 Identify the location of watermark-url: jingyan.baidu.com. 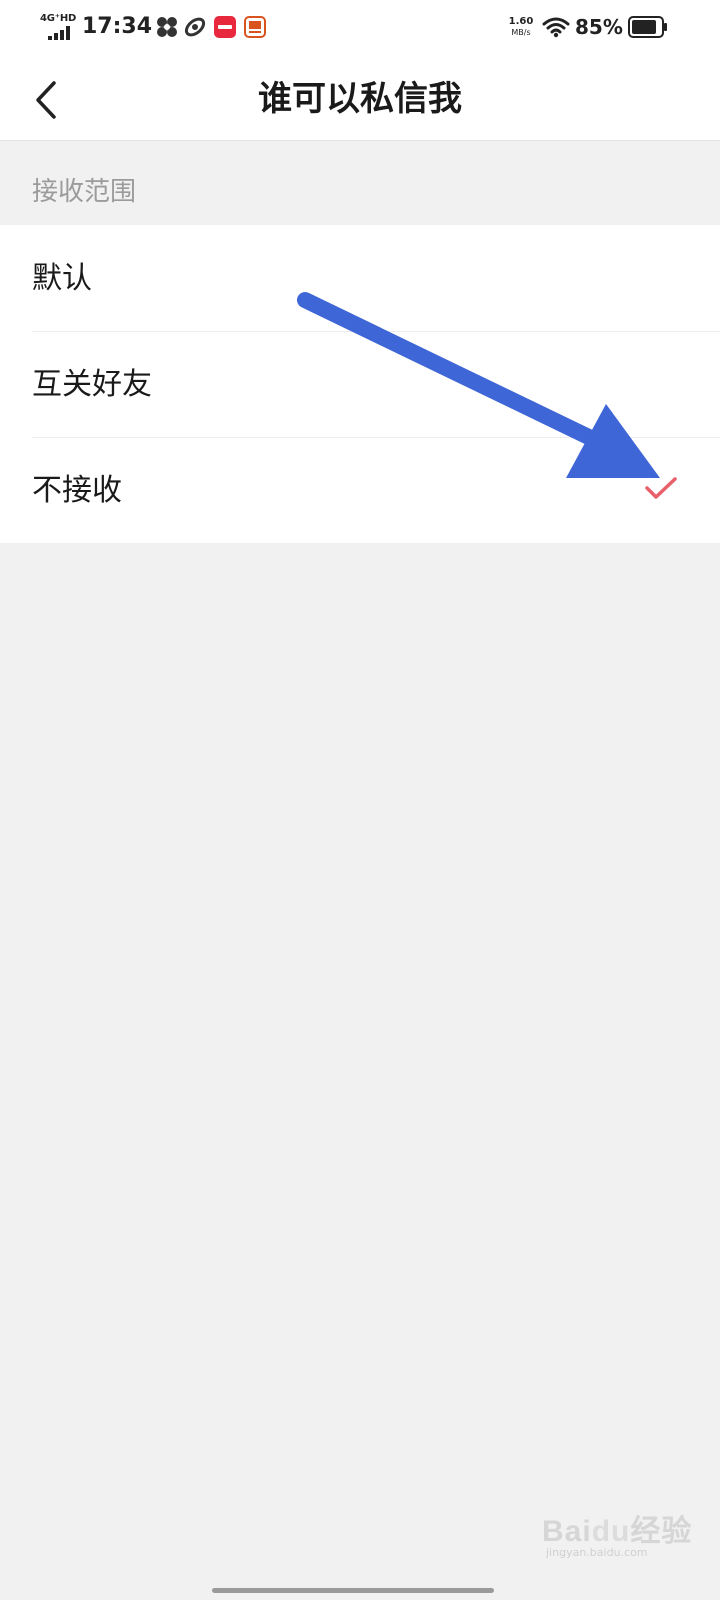
(597, 1552).